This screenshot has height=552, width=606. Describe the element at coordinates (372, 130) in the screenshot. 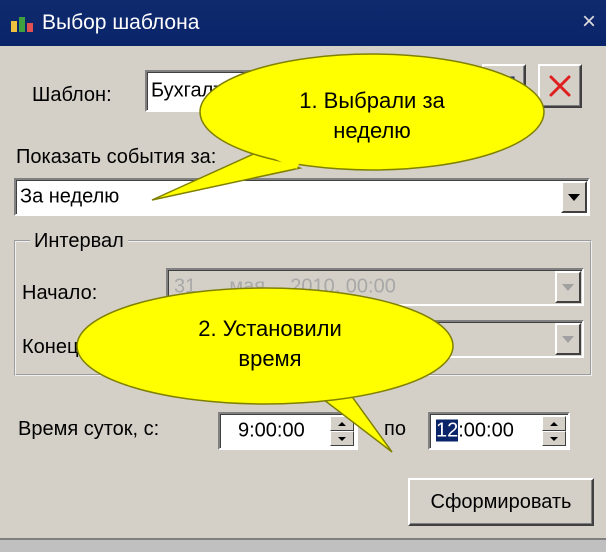

I see `callout-1-line-2: неделю` at that location.